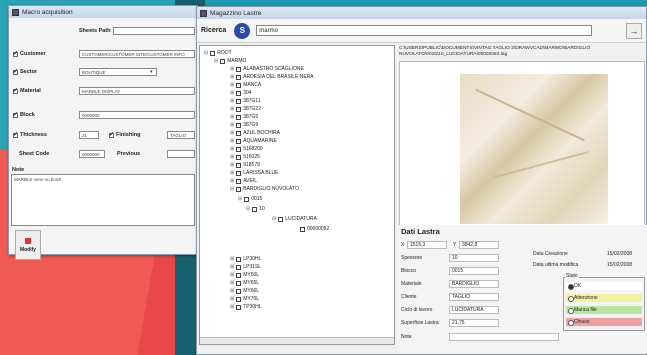  I want to click on tree-node: ⊞ 387G9, so click(244, 125).